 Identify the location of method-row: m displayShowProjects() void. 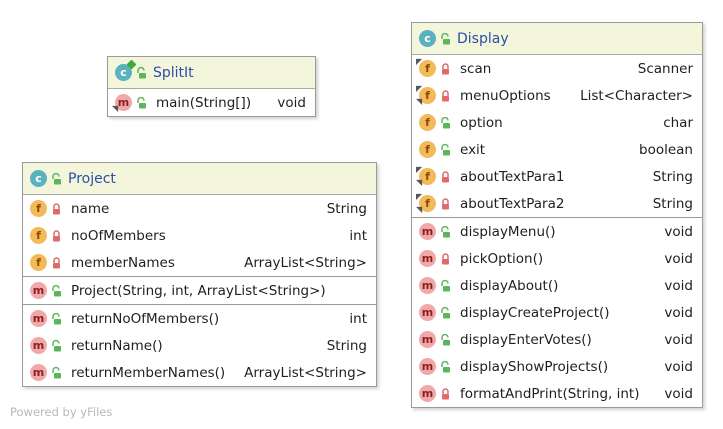
(557, 366).